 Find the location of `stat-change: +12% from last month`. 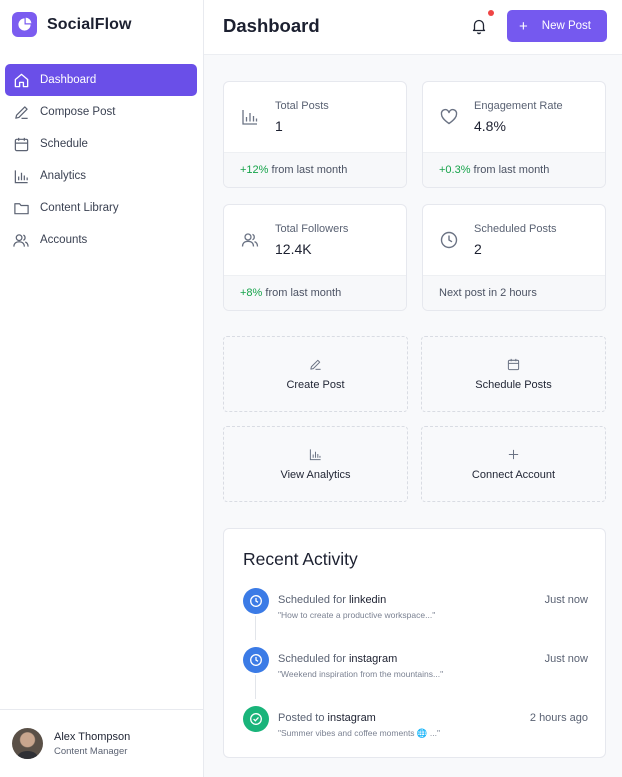

stat-change: +12% from last month is located at coordinates (315, 169).